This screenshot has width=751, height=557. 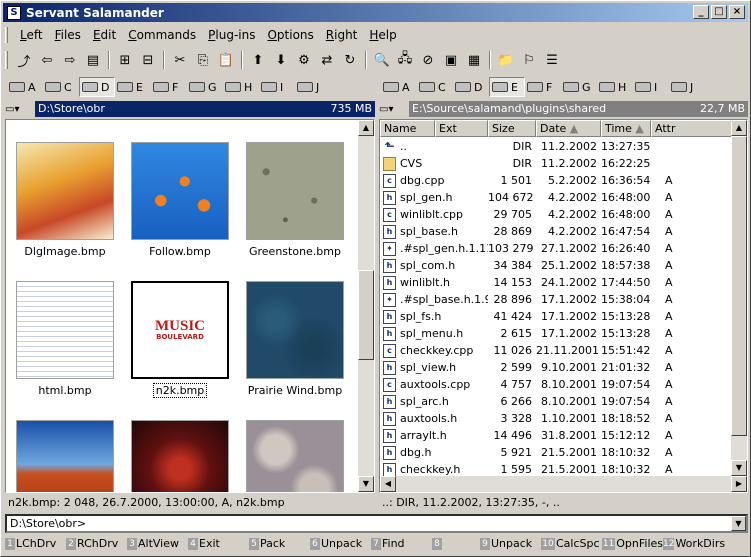 What do you see at coordinates (474, 60) in the screenshot?
I see `view-mode-icon: ▦` at bounding box center [474, 60].